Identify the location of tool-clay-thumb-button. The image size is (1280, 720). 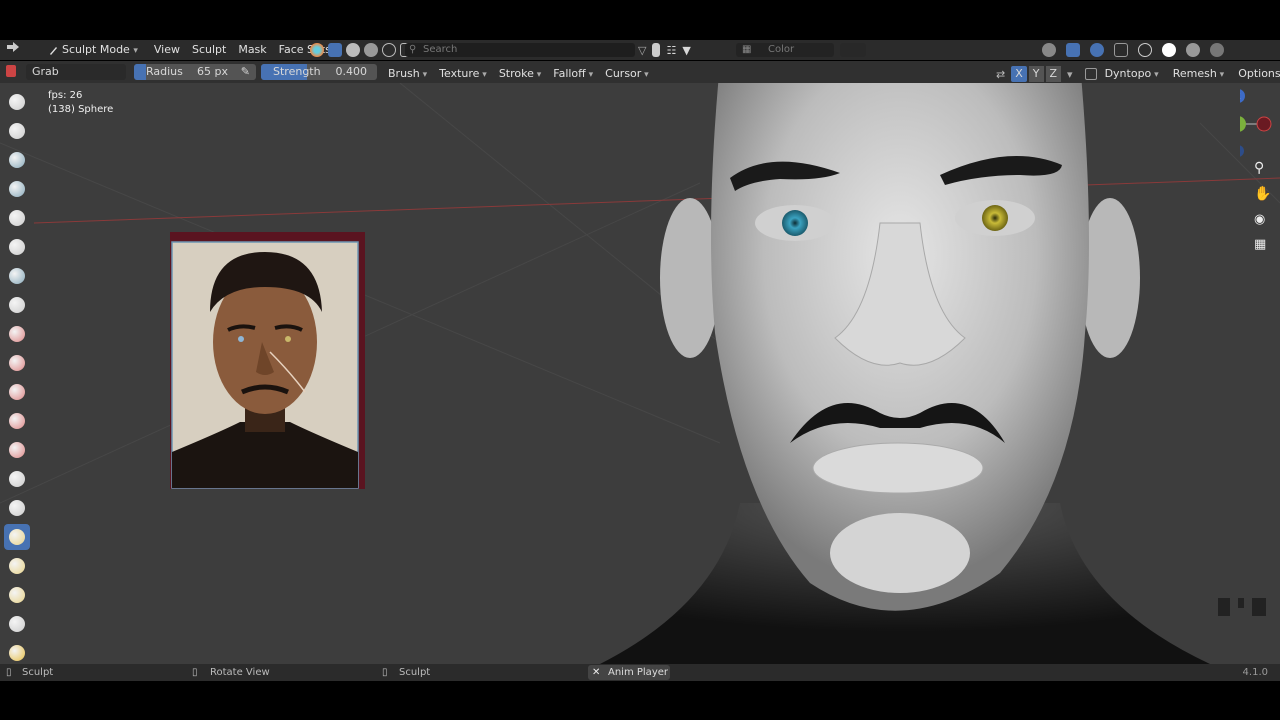
(17, 218).